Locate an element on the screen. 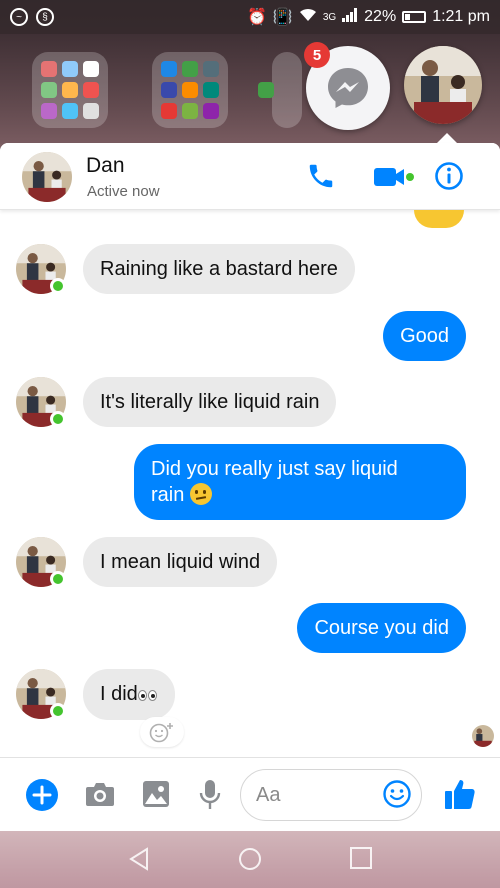 The image size is (500, 888). message-bubble-outgoing: Did you really just say liquid rain is located at coordinates (300, 482).